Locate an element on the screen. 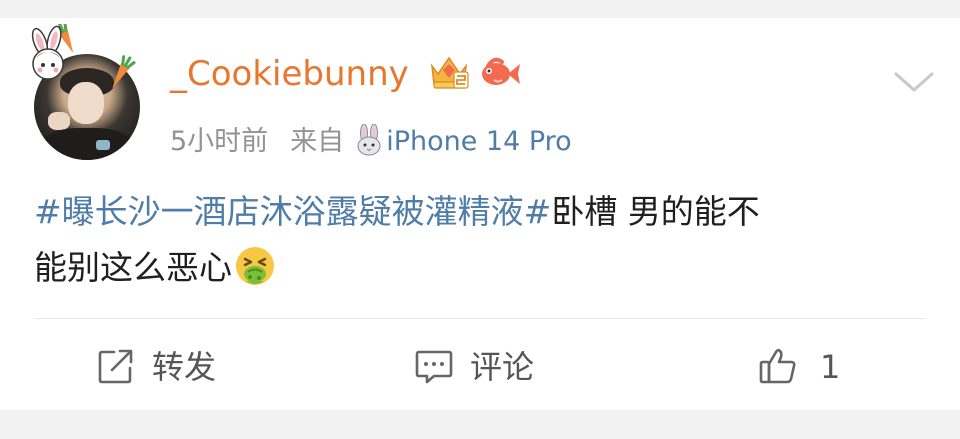  post-time: 5小时前 is located at coordinates (219, 141).